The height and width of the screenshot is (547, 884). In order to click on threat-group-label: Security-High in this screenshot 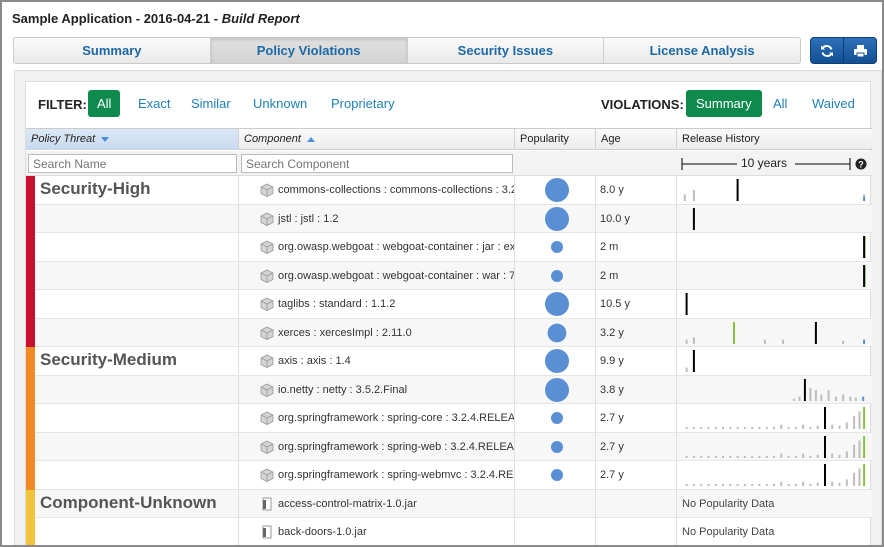, I will do `click(95, 188)`.